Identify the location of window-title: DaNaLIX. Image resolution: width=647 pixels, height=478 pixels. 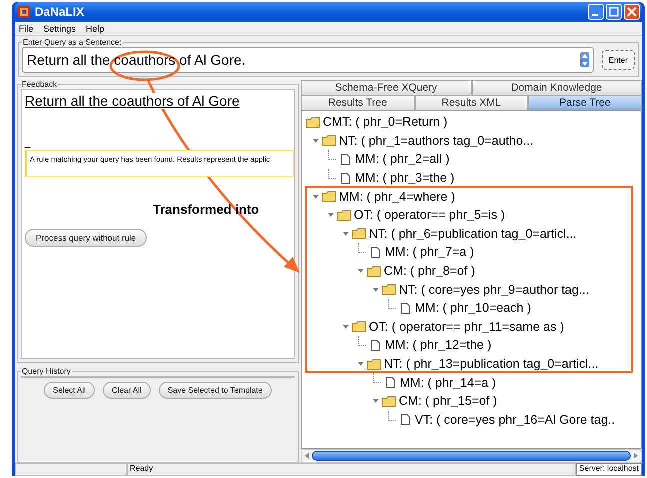
(60, 12).